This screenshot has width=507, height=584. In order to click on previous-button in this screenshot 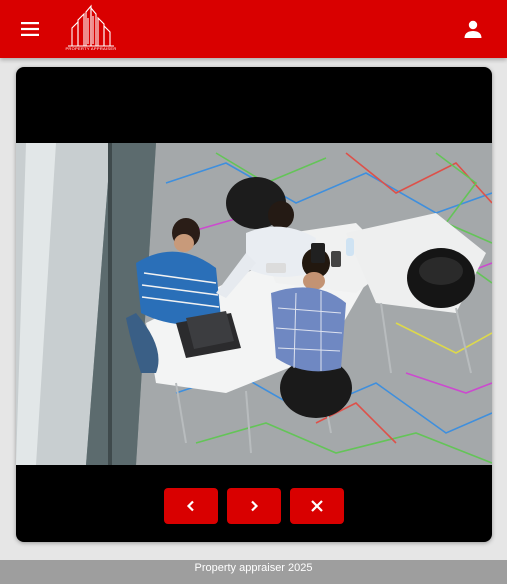, I will do `click(191, 506)`.